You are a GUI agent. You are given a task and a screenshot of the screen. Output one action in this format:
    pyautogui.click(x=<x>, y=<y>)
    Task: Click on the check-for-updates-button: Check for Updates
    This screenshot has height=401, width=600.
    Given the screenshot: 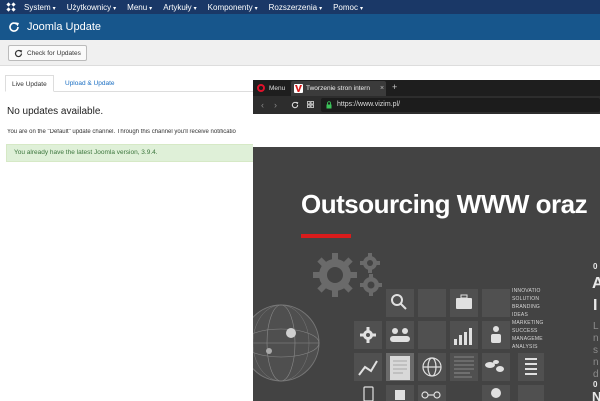 What is the action you would take?
    pyautogui.click(x=47, y=53)
    